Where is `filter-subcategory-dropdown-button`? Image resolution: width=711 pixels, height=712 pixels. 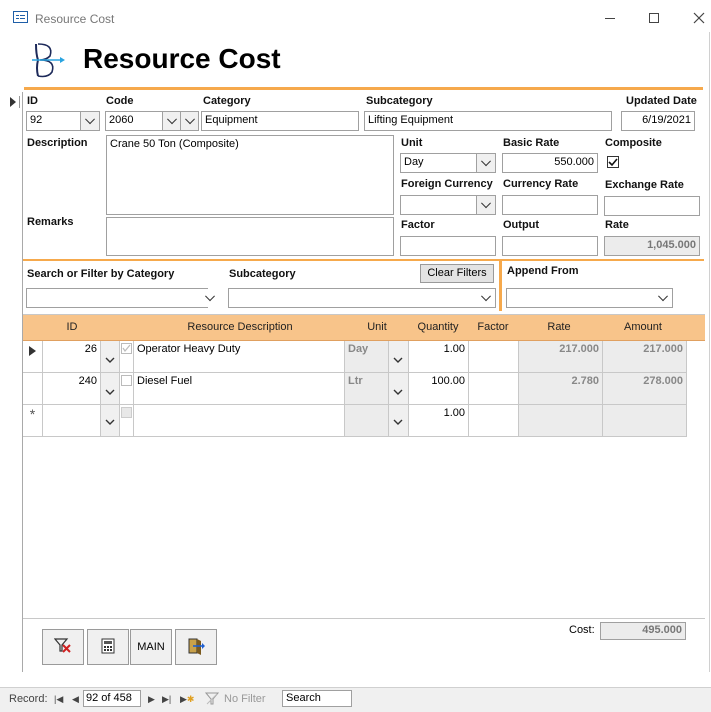
filter-subcategory-dropdown-button is located at coordinates (486, 298).